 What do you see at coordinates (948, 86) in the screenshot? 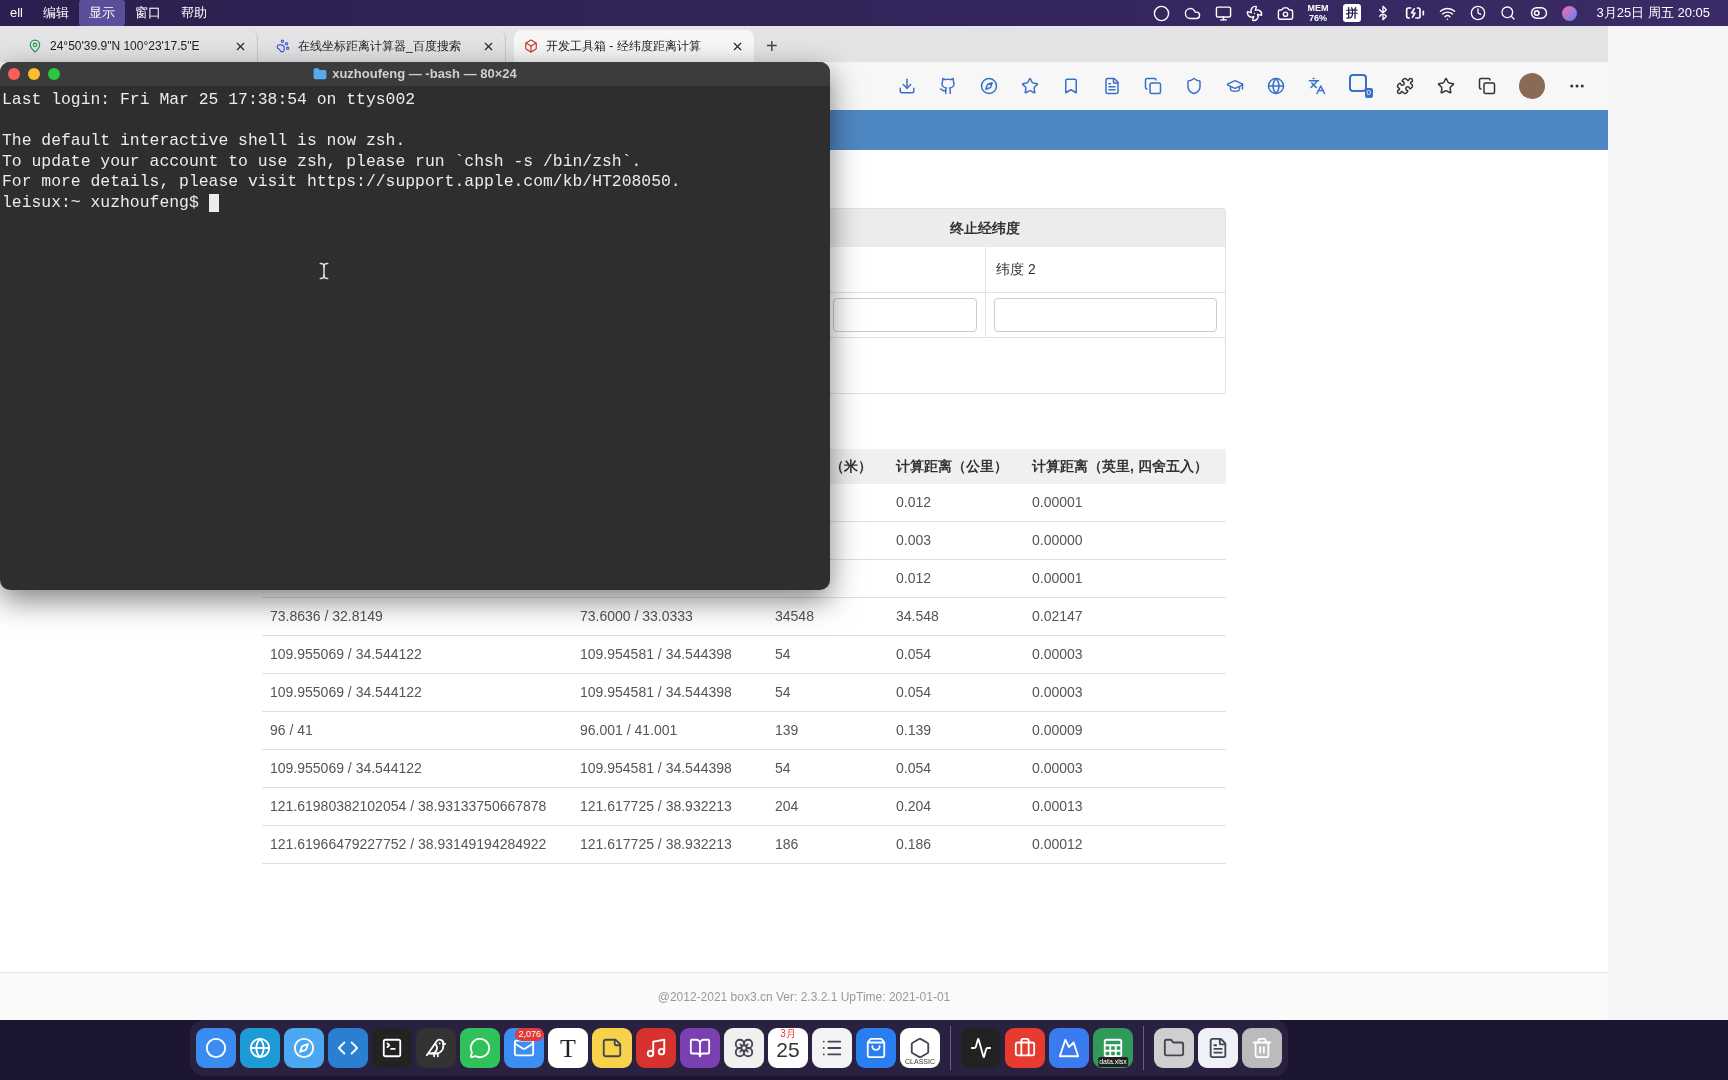
I see `github-icon` at bounding box center [948, 86].